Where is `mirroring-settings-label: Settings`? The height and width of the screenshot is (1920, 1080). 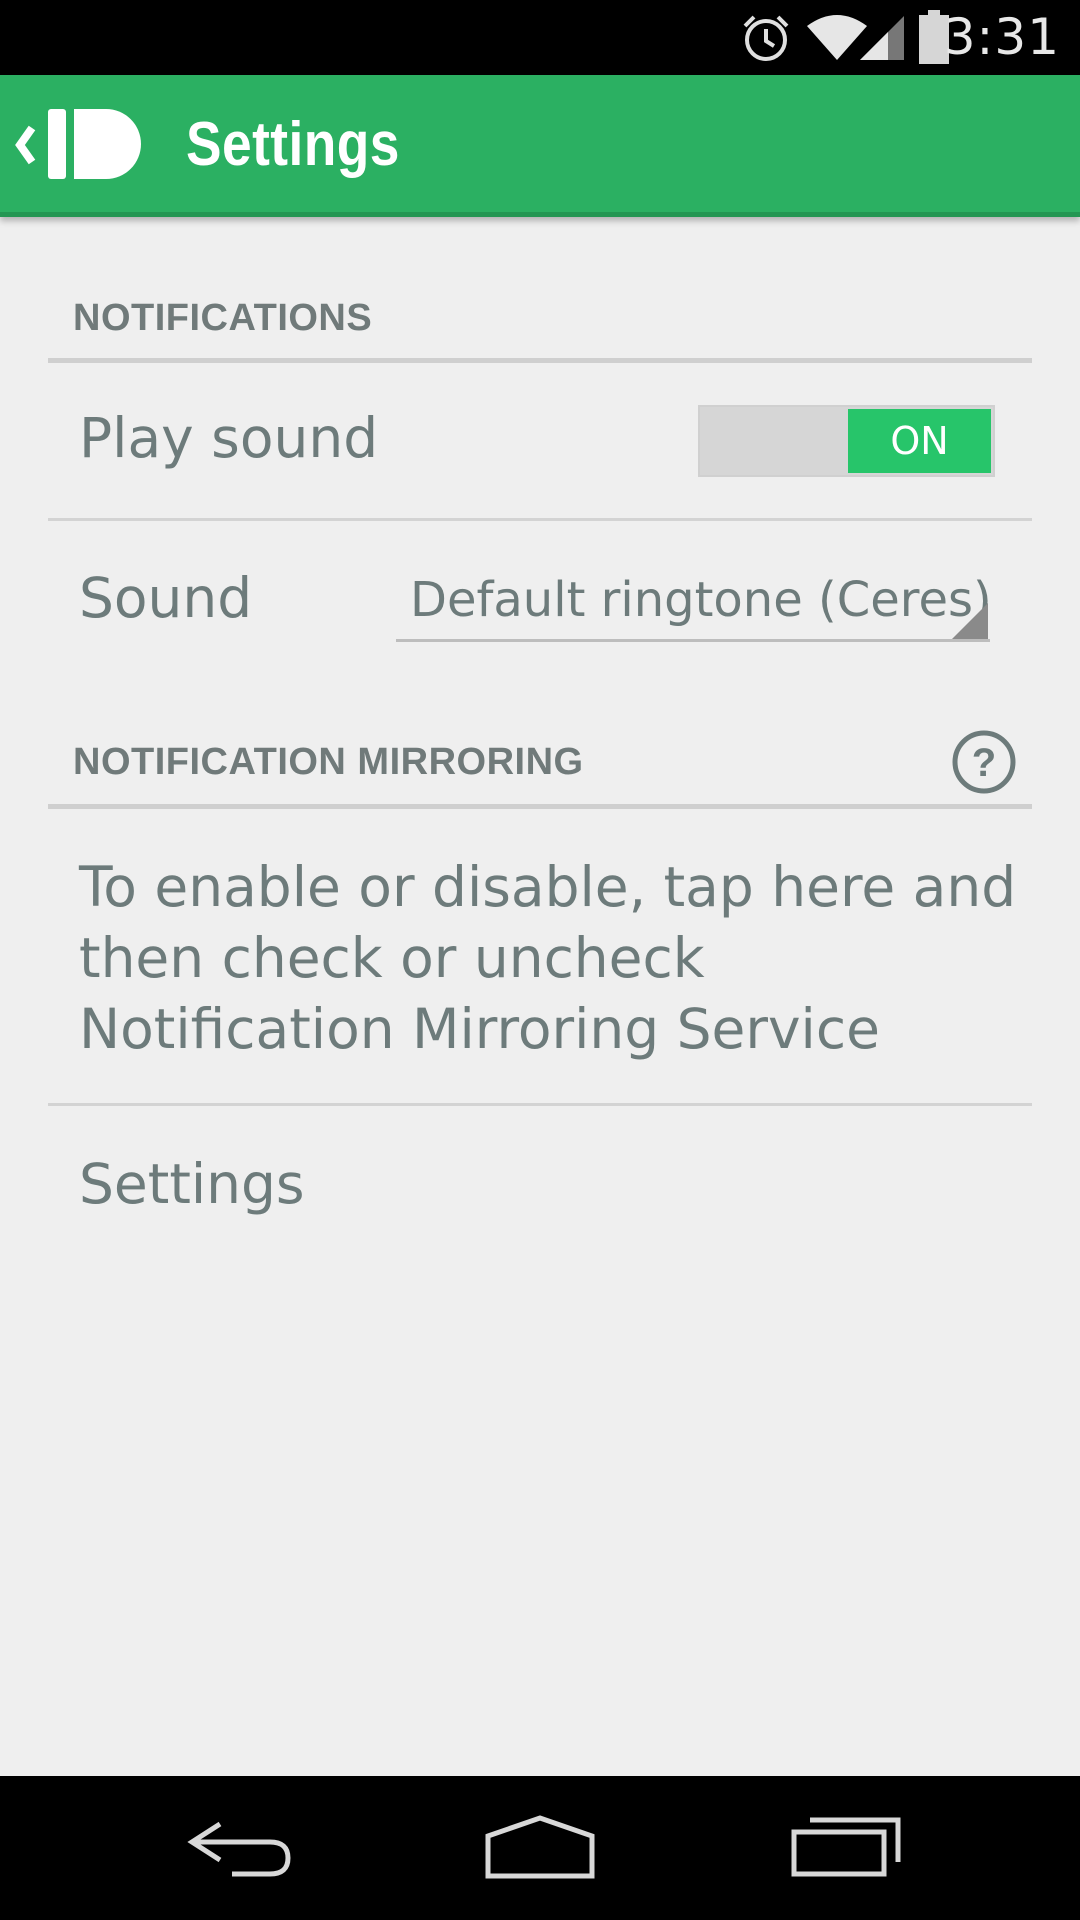
mirroring-settings-label: Settings is located at coordinates (192, 1184).